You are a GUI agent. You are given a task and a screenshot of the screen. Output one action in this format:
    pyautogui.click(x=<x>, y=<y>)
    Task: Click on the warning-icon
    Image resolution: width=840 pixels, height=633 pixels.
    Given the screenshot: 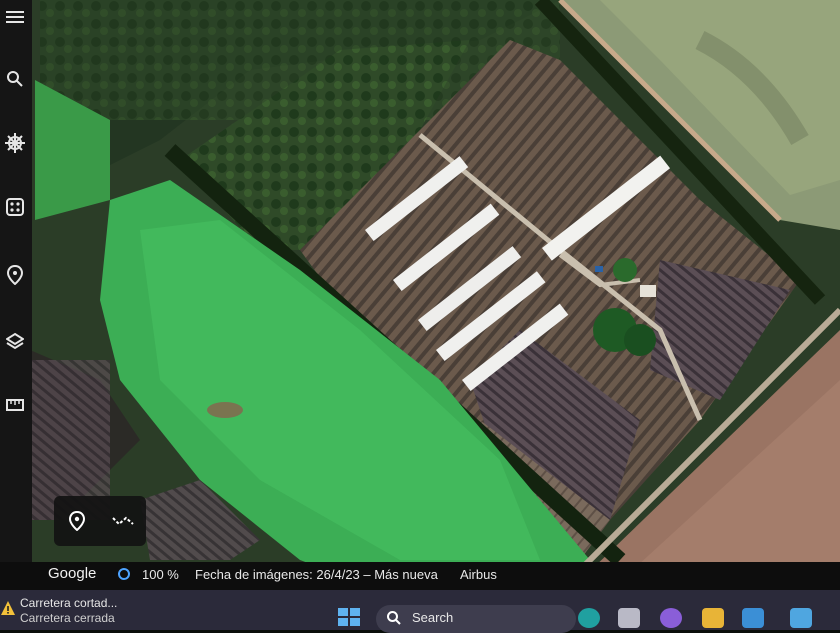 What is the action you would take?
    pyautogui.click(x=8, y=608)
    